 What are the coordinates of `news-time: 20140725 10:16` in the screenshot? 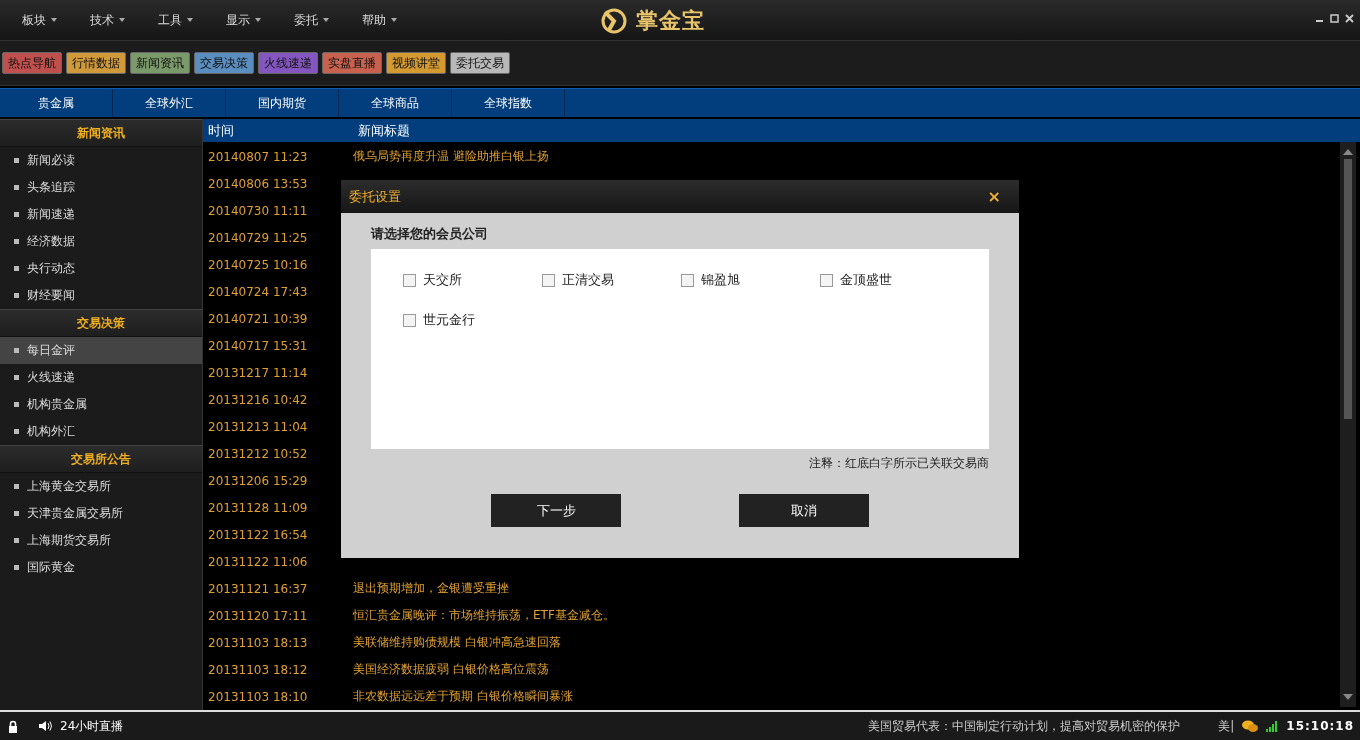 It's located at (258, 264).